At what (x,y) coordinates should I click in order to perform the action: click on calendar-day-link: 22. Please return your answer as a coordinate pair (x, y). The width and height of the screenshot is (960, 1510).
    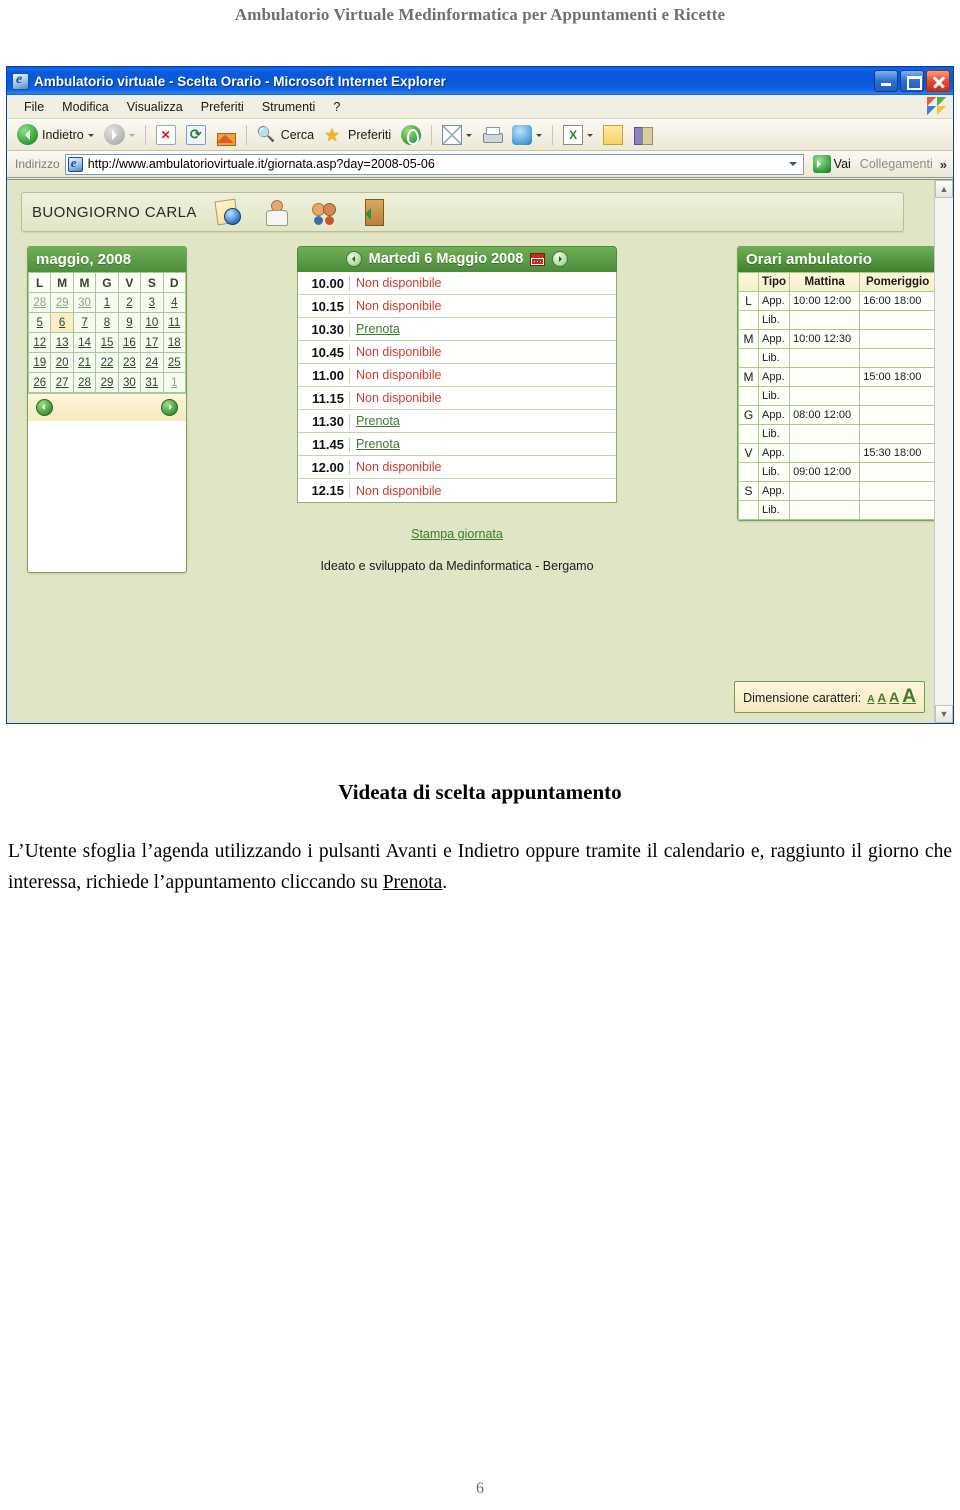
    Looking at the image, I should click on (107, 363).